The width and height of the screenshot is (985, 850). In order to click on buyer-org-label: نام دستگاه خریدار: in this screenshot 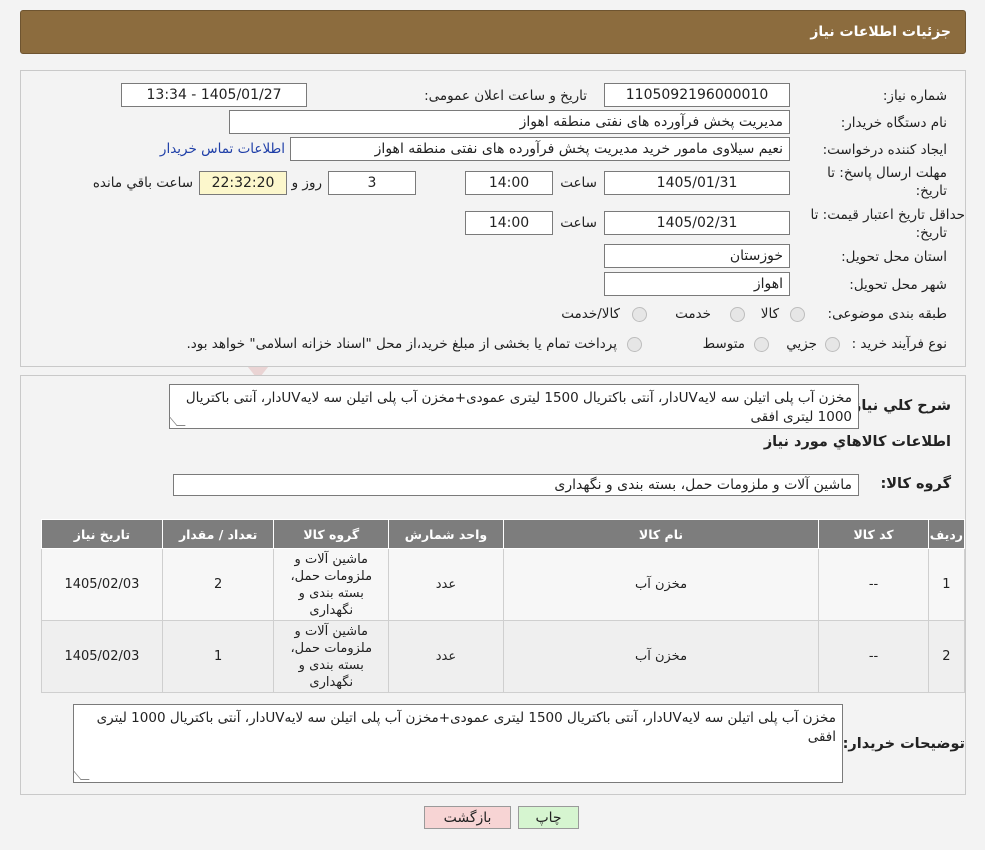, I will do `click(893, 123)`.